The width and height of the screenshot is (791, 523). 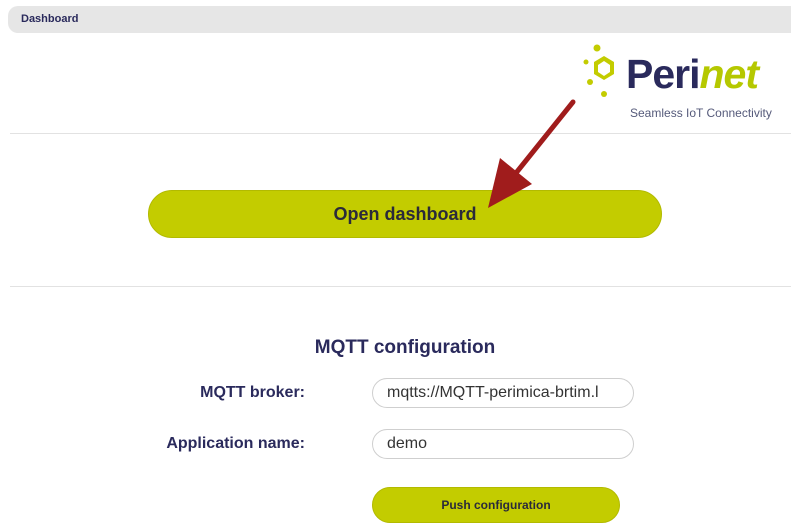 What do you see at coordinates (252, 392) in the screenshot?
I see `mqtt-broker-label: MQTT broker:` at bounding box center [252, 392].